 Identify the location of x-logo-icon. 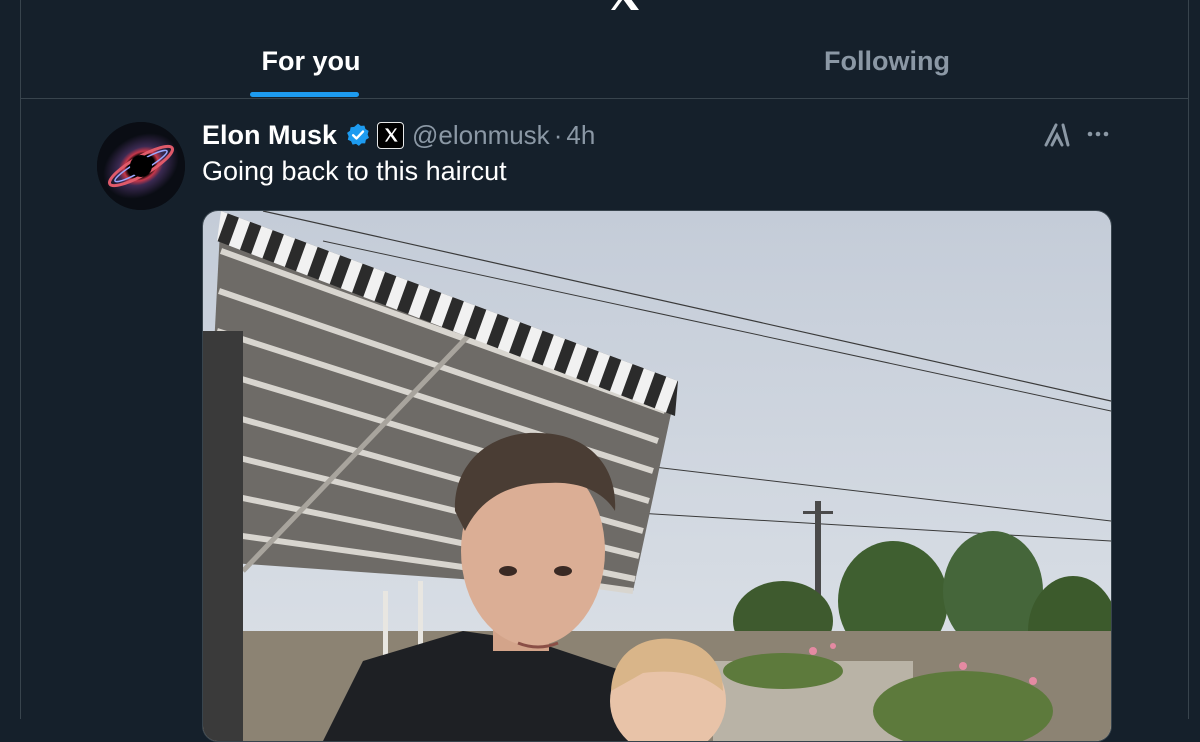
(391, 135).